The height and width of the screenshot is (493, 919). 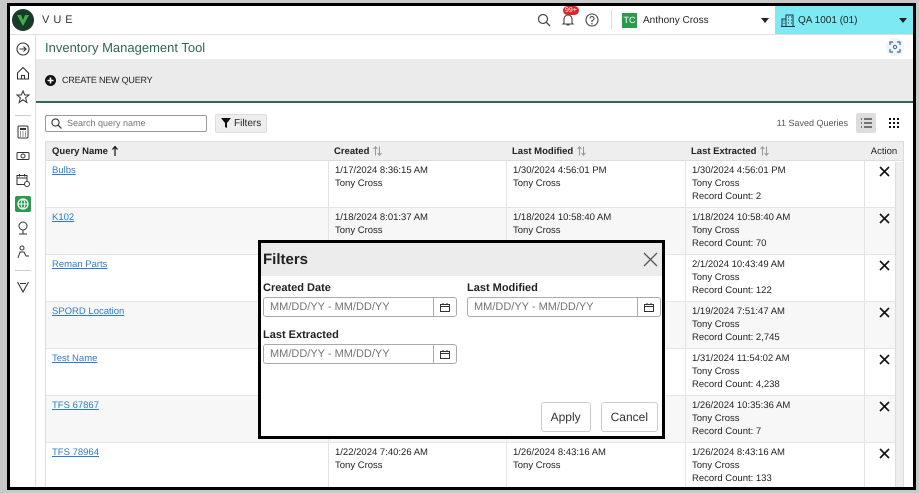 What do you see at coordinates (226, 123) in the screenshot?
I see `funnel-icon` at bounding box center [226, 123].